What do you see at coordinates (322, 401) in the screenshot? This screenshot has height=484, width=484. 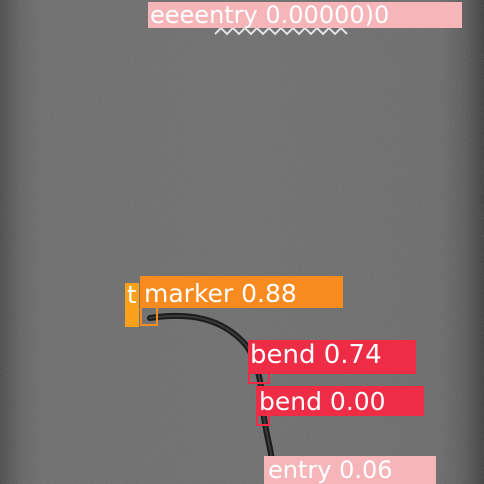 I see `bend-b-label: bend 0.00` at bounding box center [322, 401].